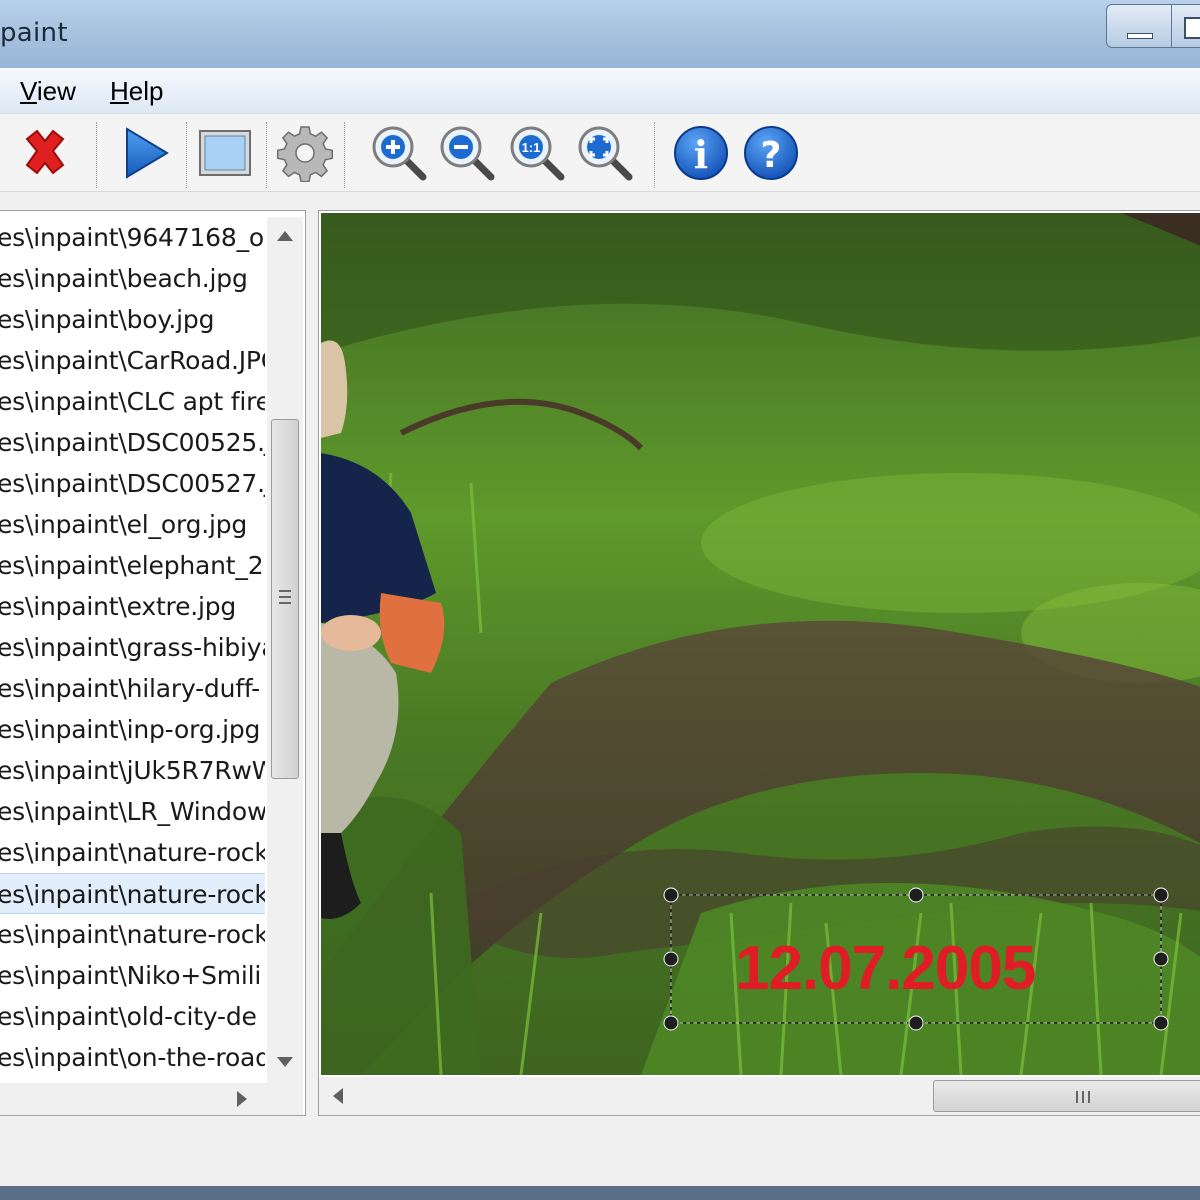 The height and width of the screenshot is (1200, 1200). I want to click on file-list-item: es\inpaint\hilary-duff-, so click(132, 688).